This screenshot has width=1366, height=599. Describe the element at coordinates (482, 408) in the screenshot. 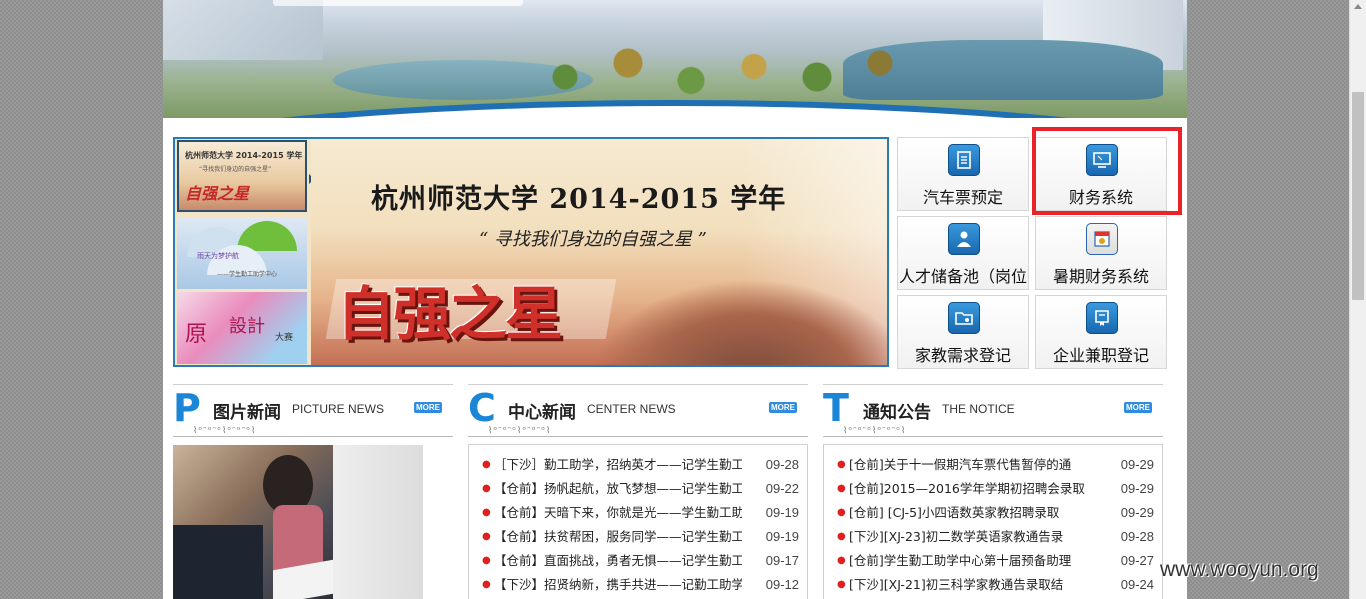

I see `section-letter: C` at that location.